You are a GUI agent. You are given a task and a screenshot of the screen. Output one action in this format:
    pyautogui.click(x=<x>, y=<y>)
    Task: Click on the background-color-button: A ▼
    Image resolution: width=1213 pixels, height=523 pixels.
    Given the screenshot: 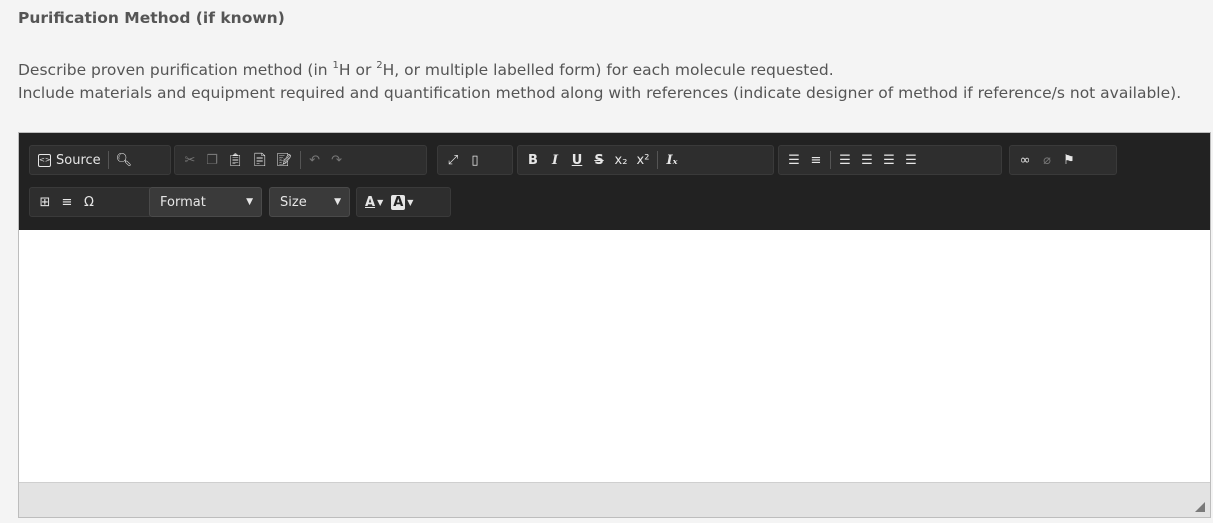 What is the action you would take?
    pyautogui.click(x=402, y=202)
    